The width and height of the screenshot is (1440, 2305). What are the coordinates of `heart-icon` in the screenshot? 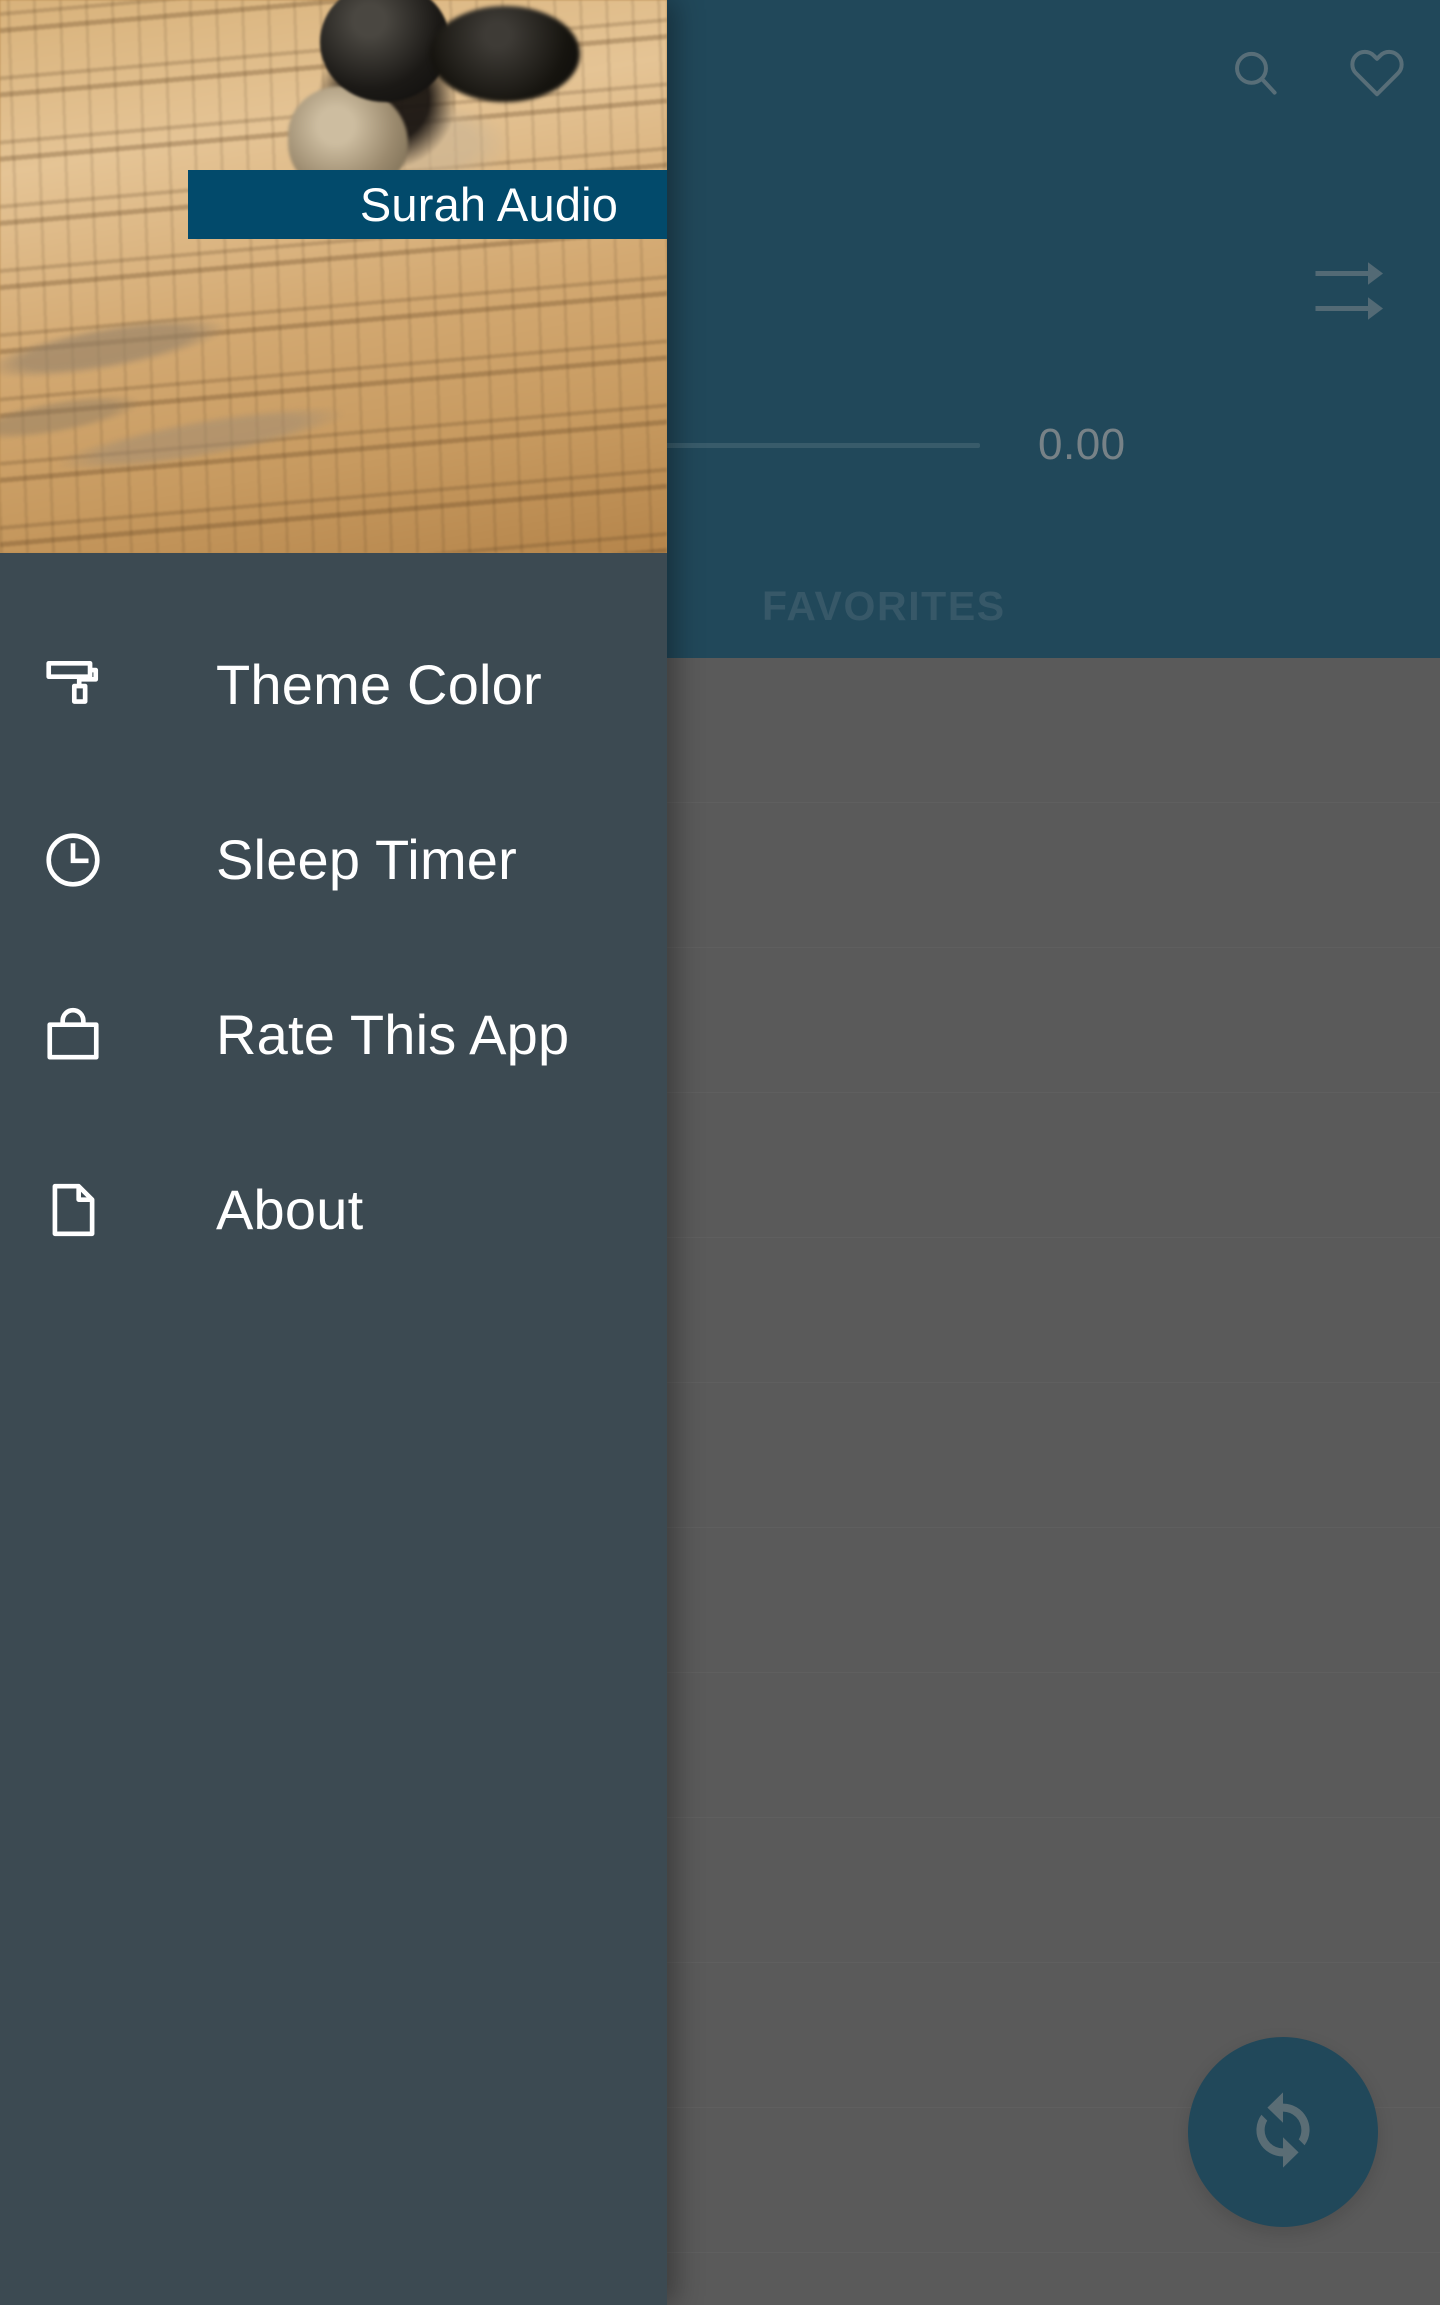 It's located at (1377, 73).